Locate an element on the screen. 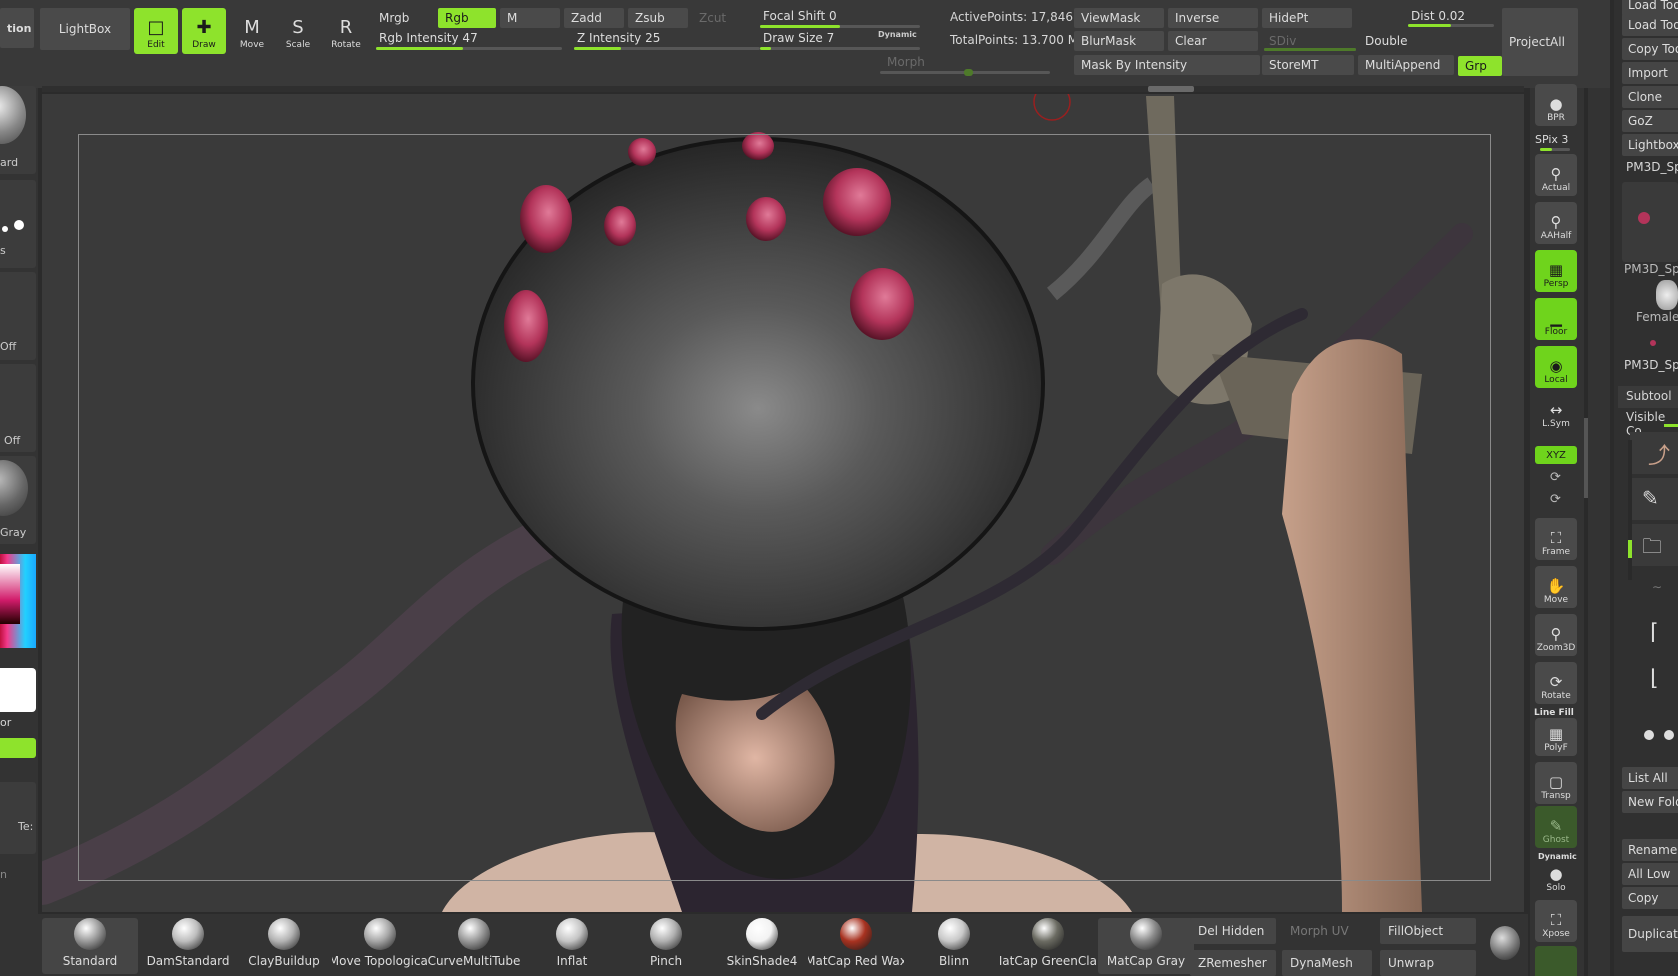  canvas-scrollbar-horizontal is located at coordinates (783, 89).